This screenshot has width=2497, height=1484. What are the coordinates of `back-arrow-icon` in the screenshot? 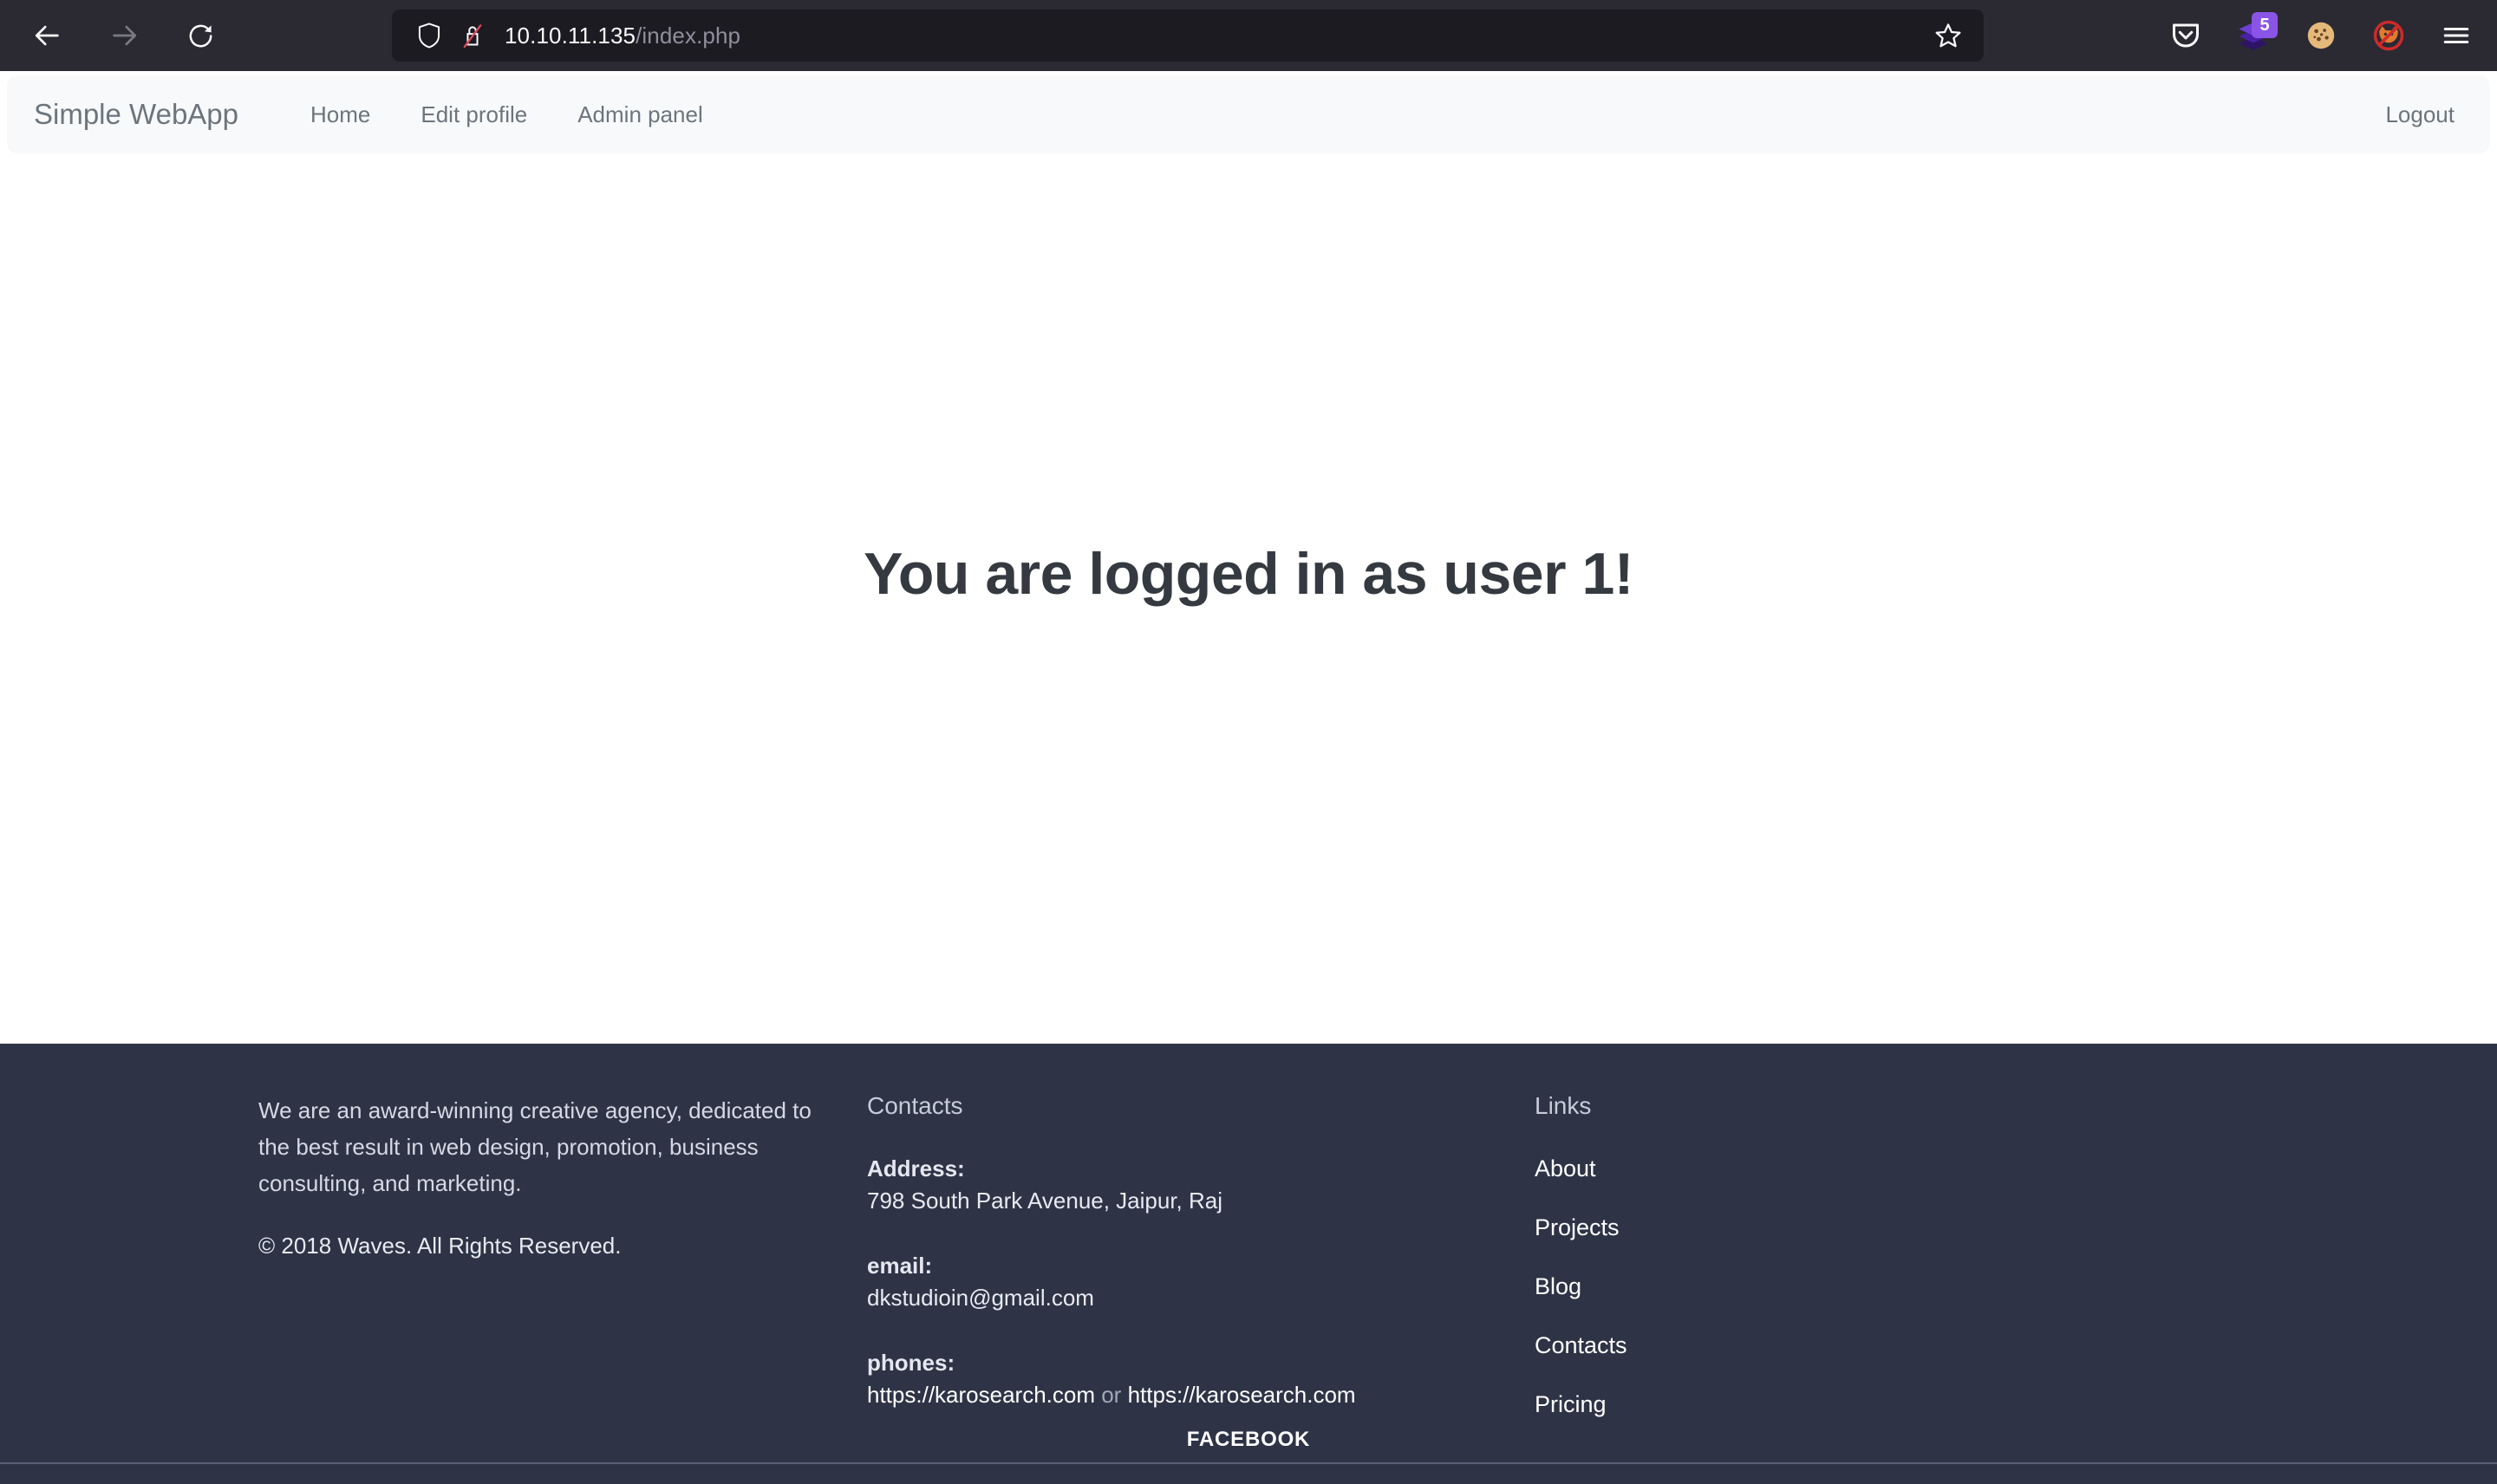 It's located at (47, 35).